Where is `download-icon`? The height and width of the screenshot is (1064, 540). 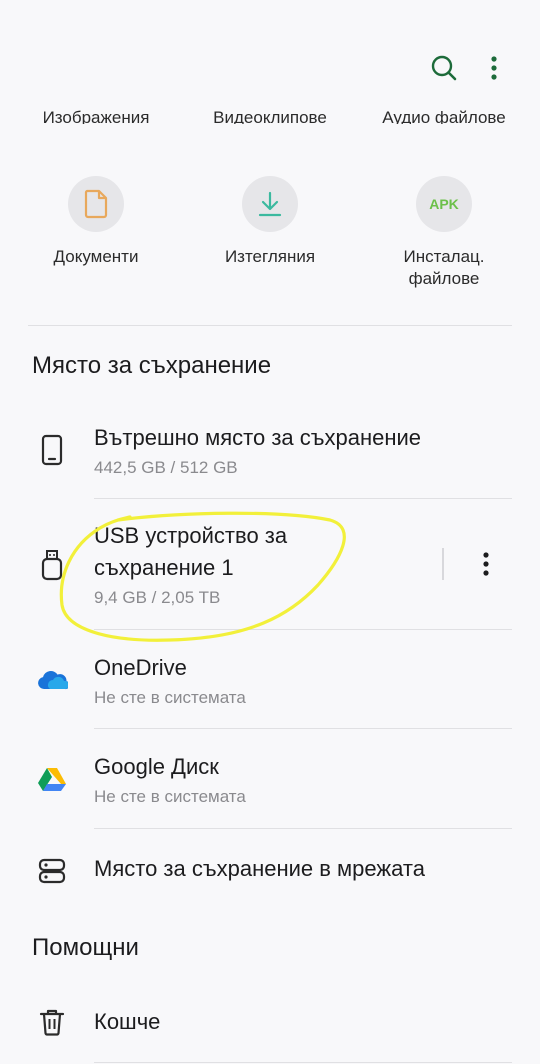
download-icon is located at coordinates (270, 204).